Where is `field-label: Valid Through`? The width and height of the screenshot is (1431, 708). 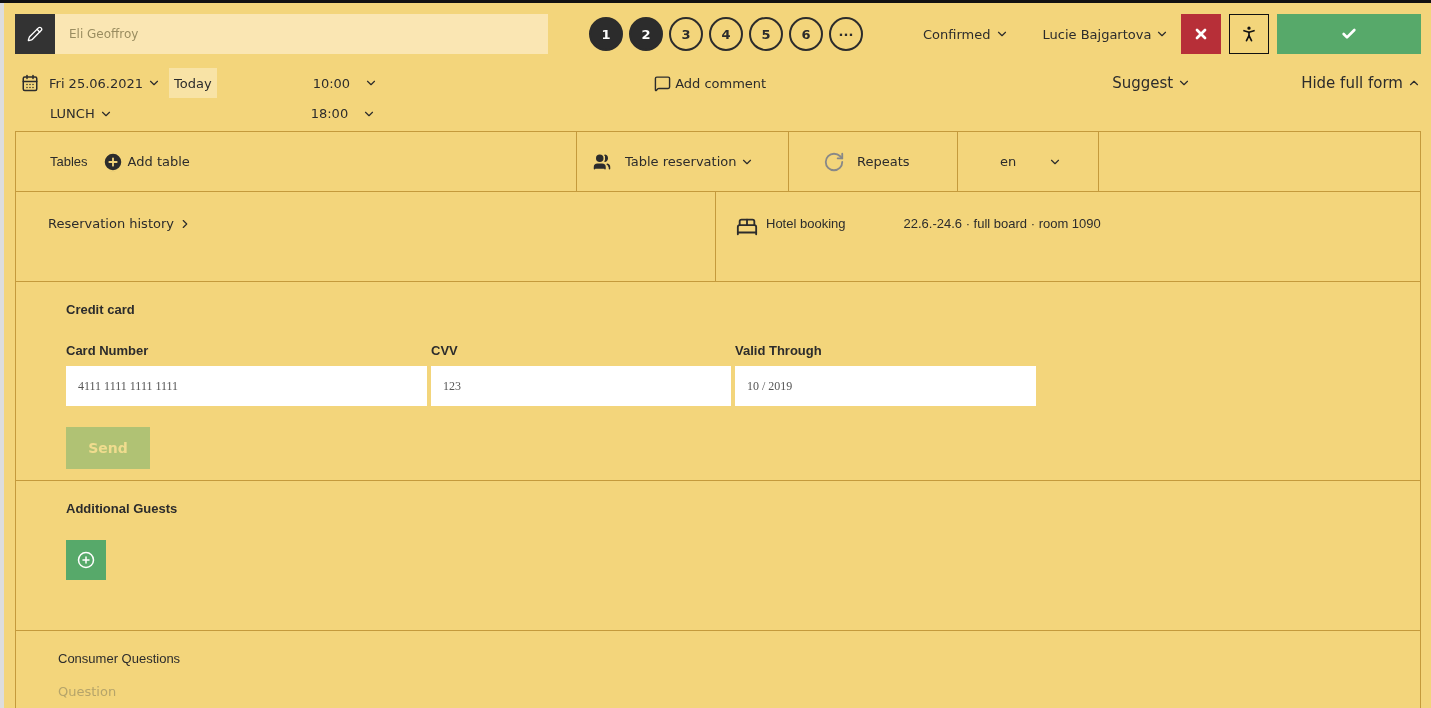
field-label: Valid Through is located at coordinates (779, 350).